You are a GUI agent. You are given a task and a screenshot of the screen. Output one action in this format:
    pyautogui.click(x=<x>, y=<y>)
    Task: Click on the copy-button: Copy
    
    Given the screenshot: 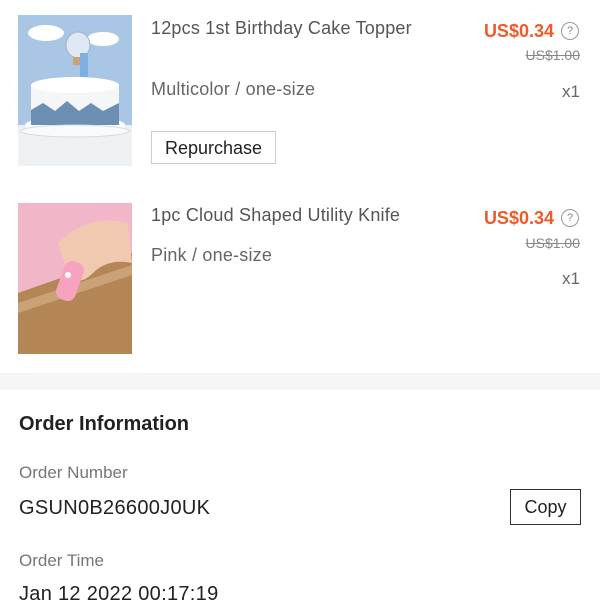 What is the action you would take?
    pyautogui.click(x=545, y=507)
    